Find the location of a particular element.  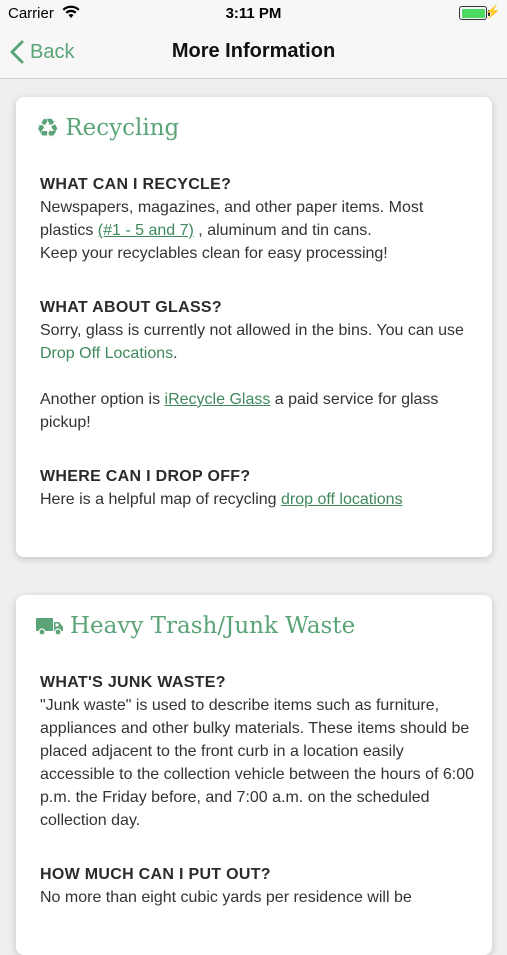

drop-off-map-link: drop off locations is located at coordinates (342, 499).